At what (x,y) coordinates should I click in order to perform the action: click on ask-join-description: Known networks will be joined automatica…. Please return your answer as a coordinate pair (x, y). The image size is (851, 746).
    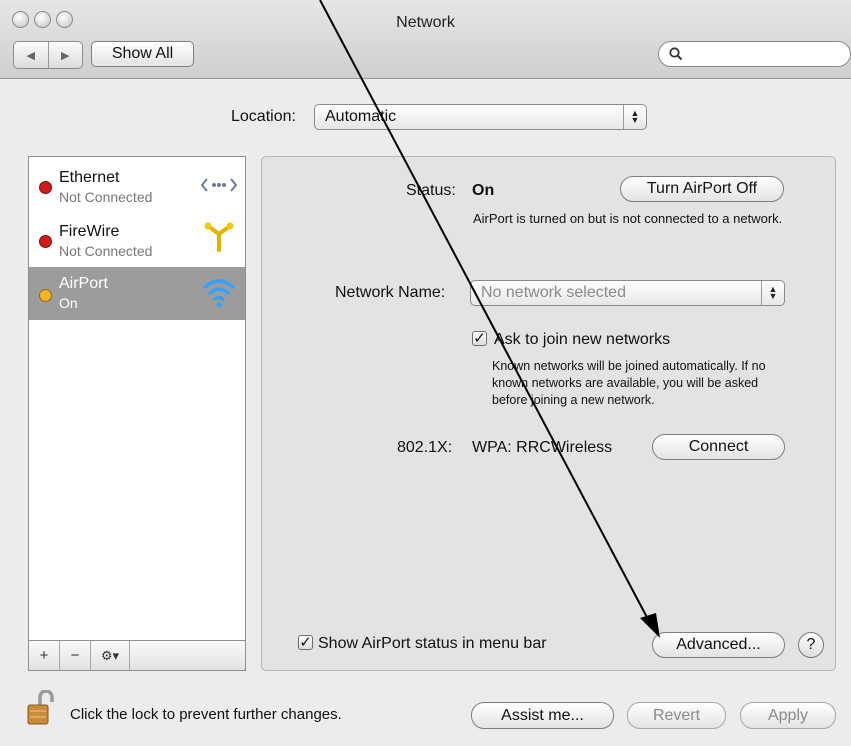
    Looking at the image, I should click on (629, 383).